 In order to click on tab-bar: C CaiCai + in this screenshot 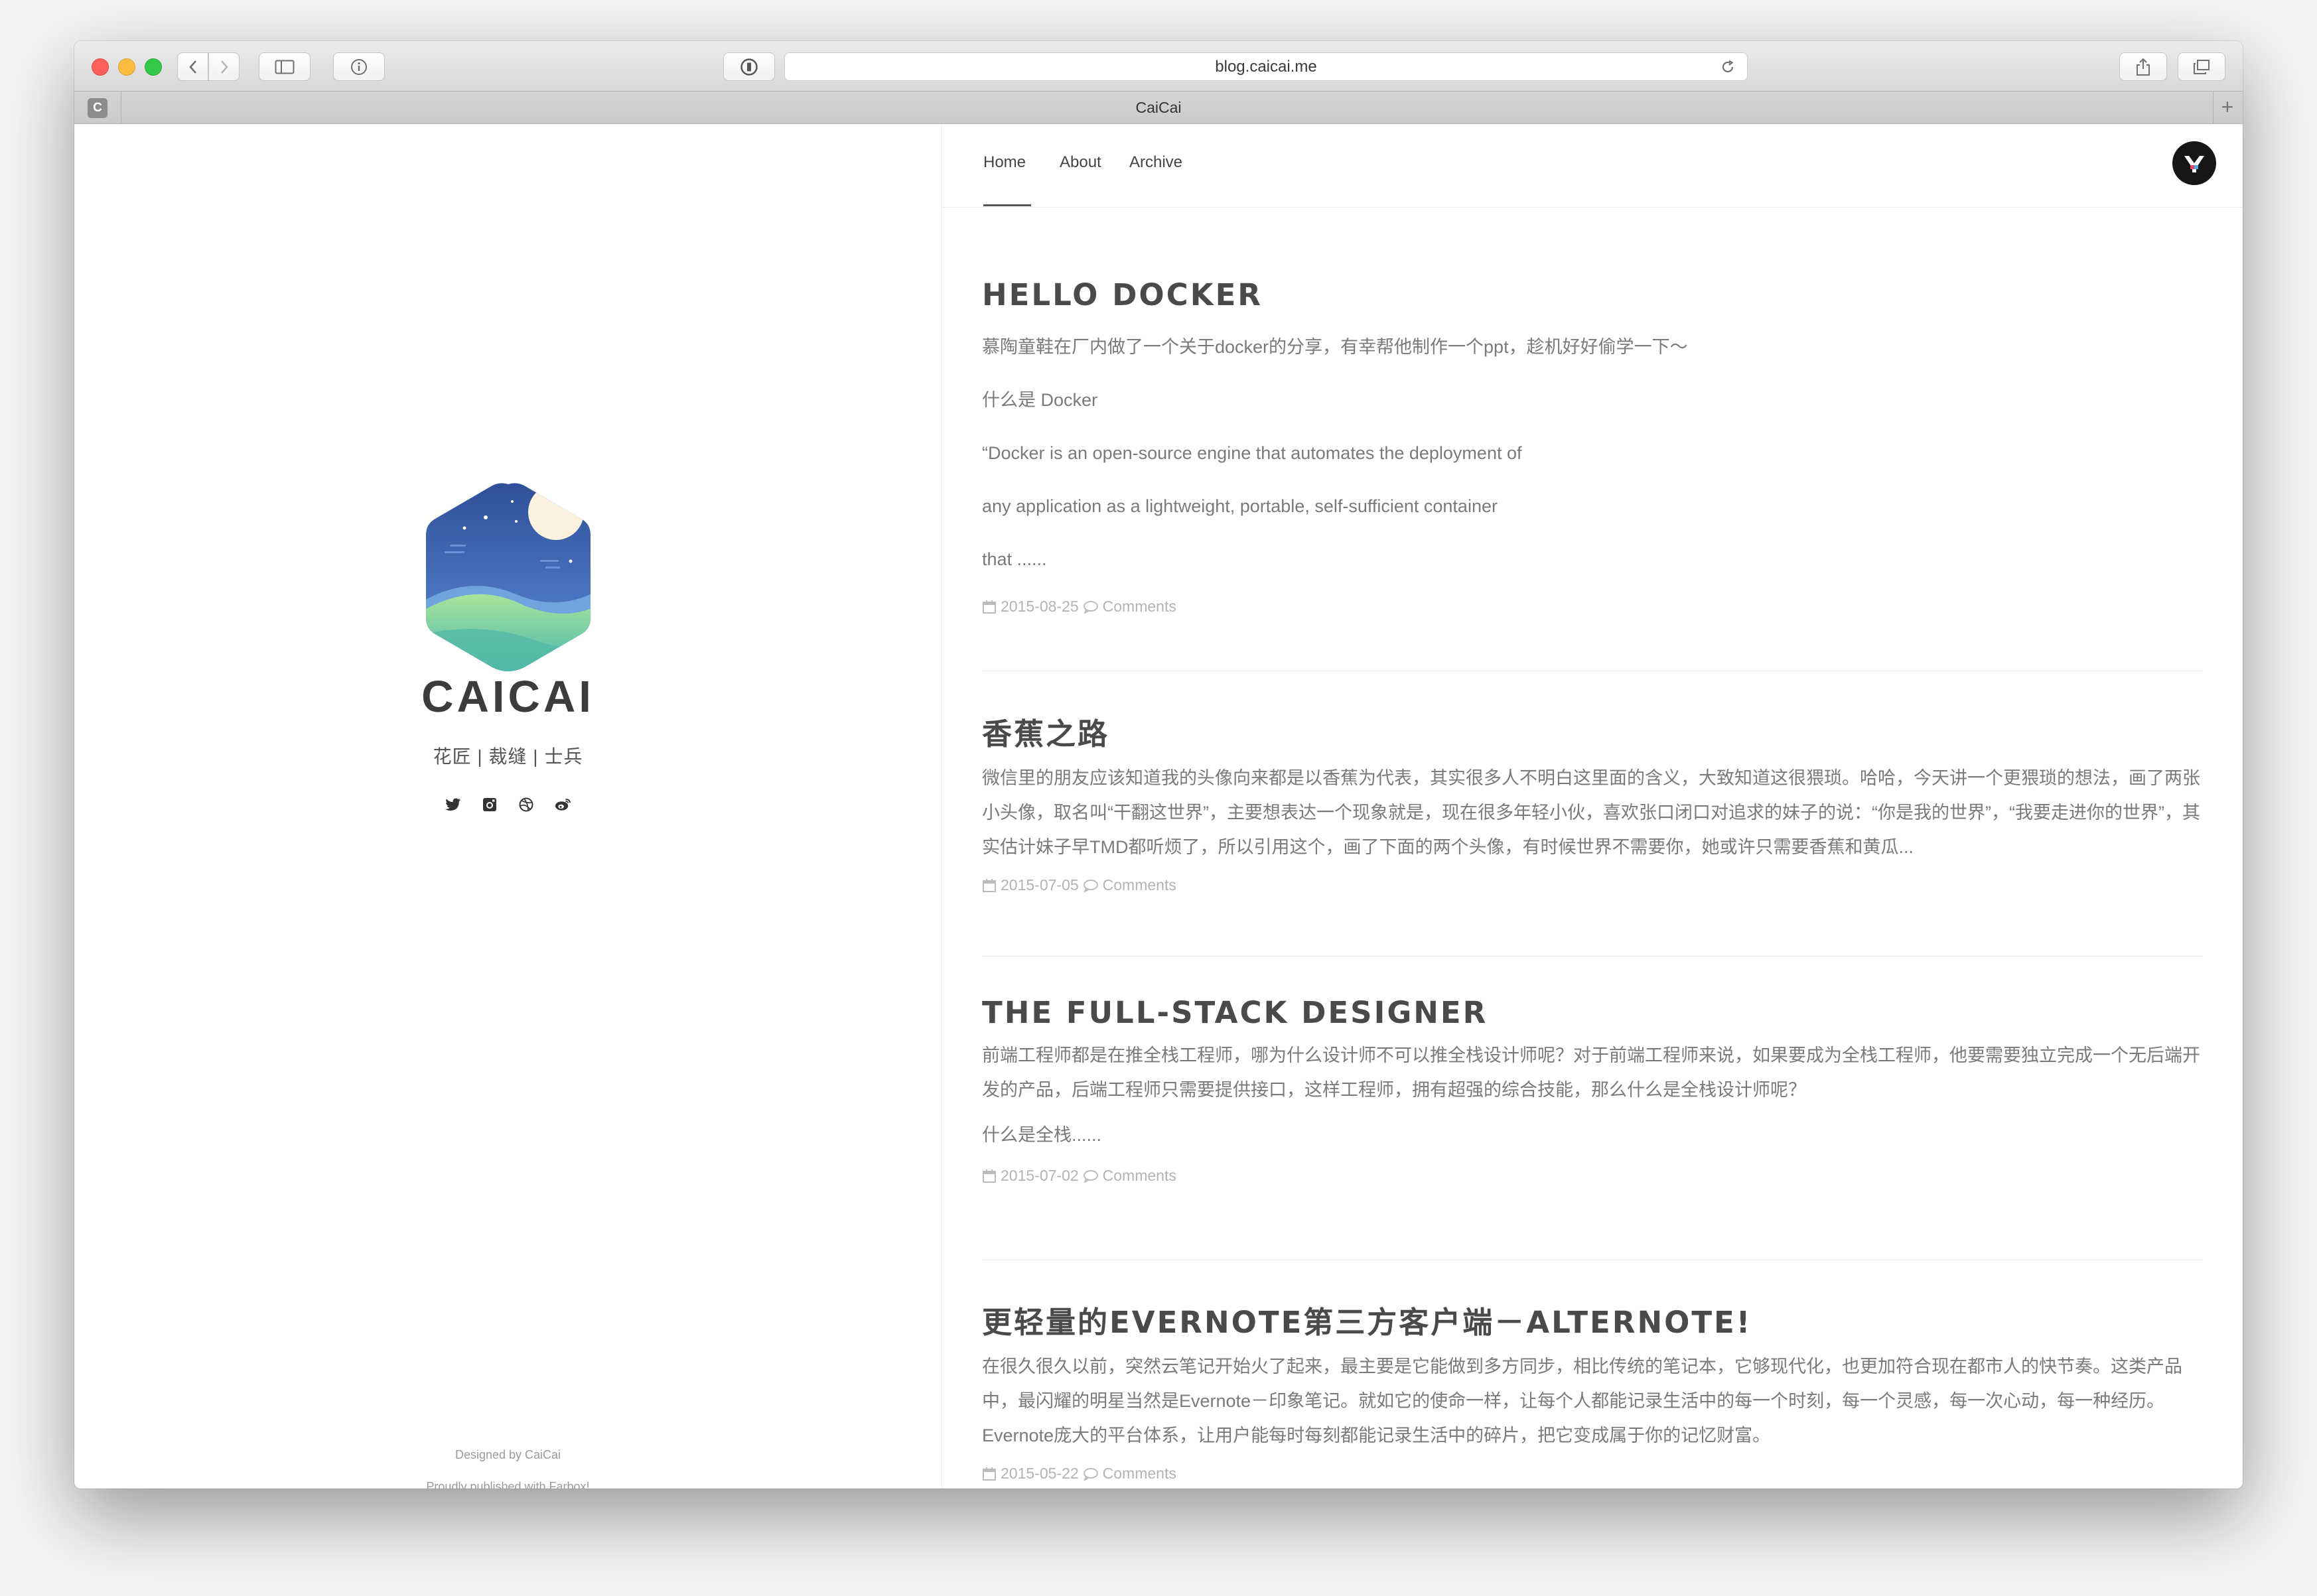, I will do `click(1158, 108)`.